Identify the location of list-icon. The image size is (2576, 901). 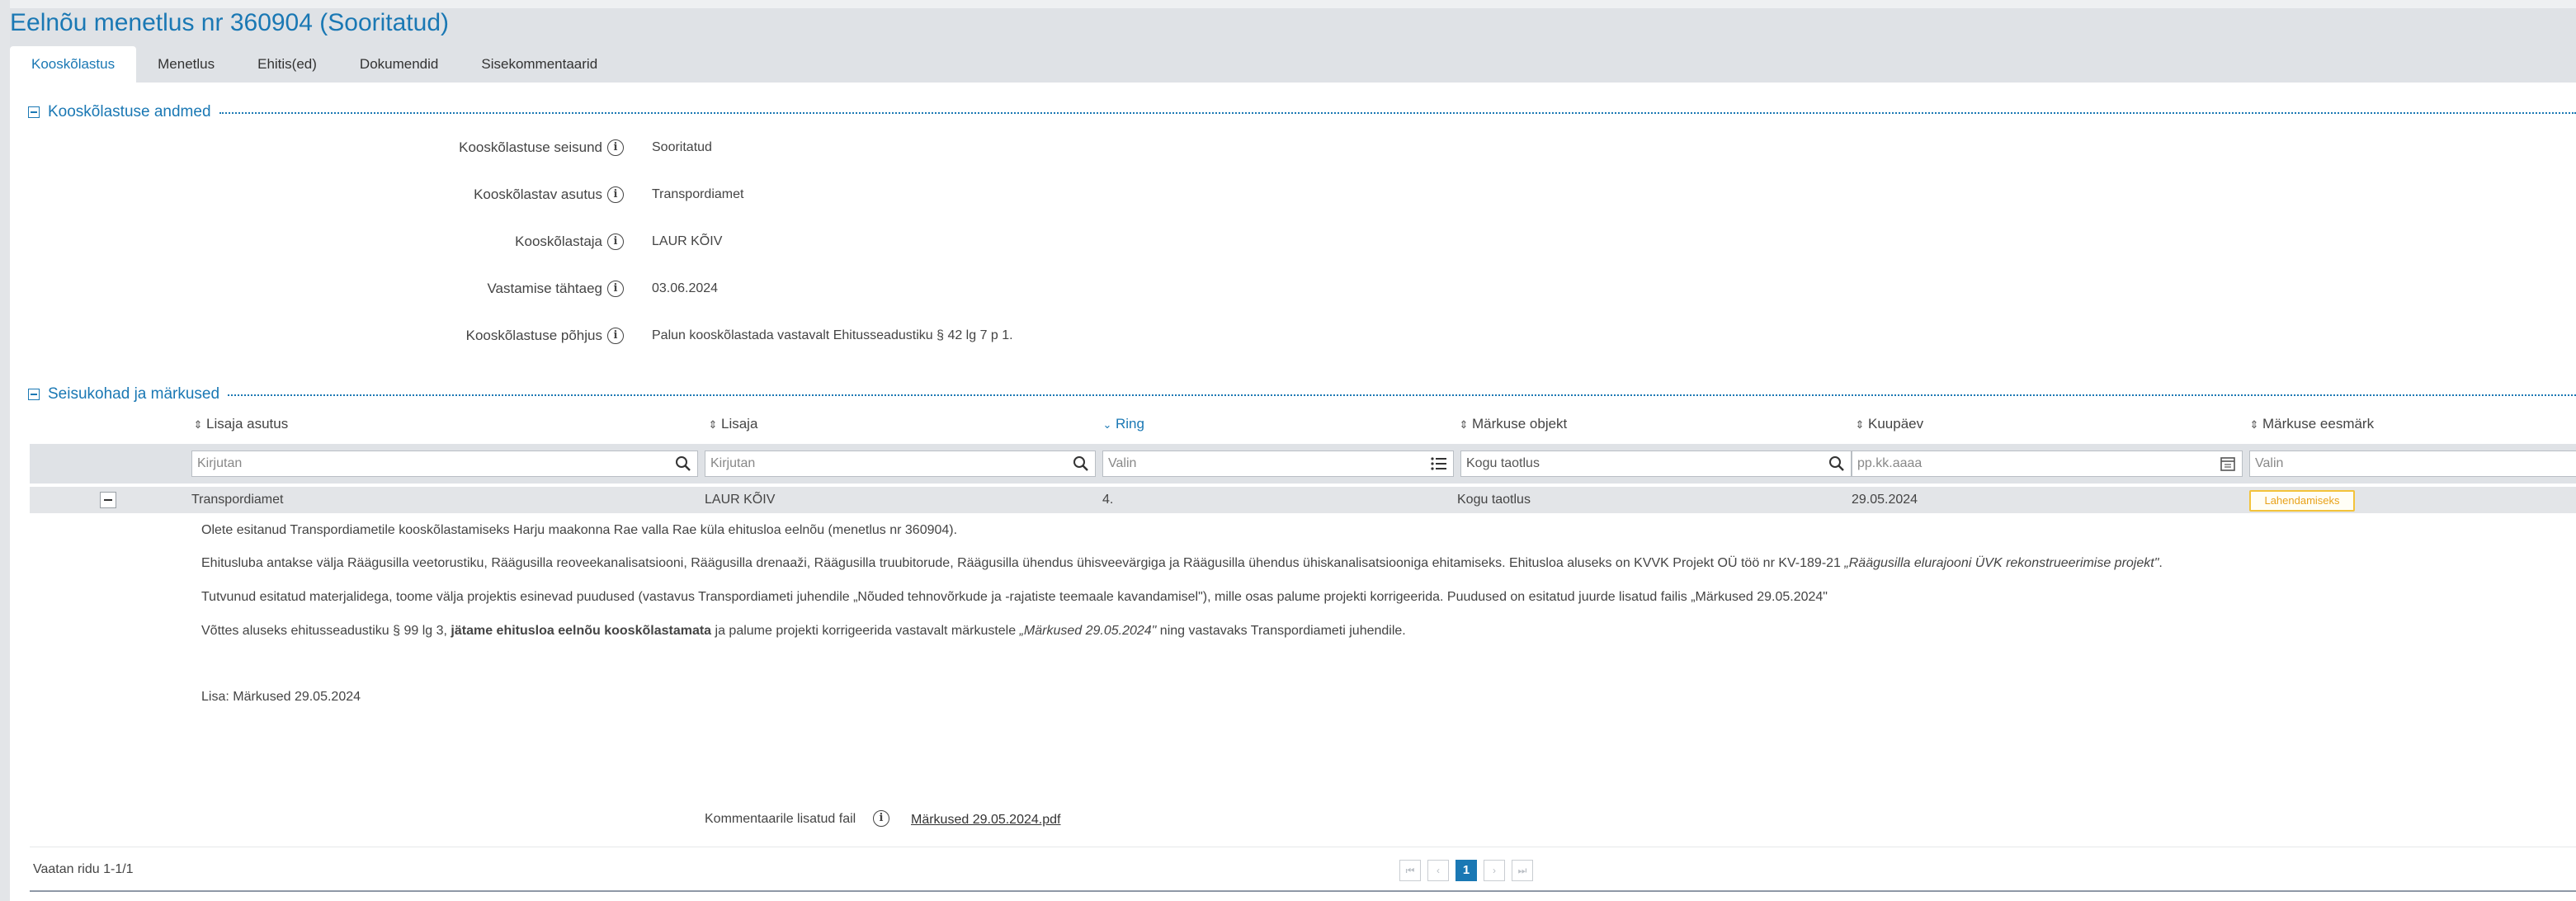
(1439, 463).